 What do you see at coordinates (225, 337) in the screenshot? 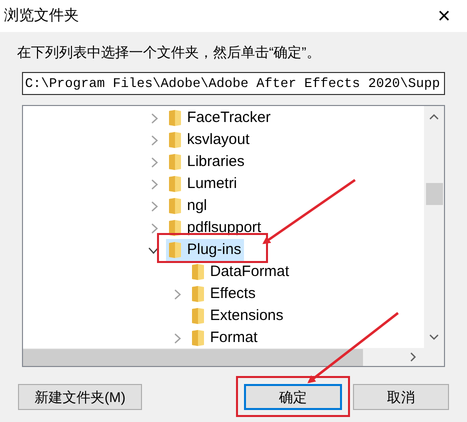
I see `folder-item: Format` at bounding box center [225, 337].